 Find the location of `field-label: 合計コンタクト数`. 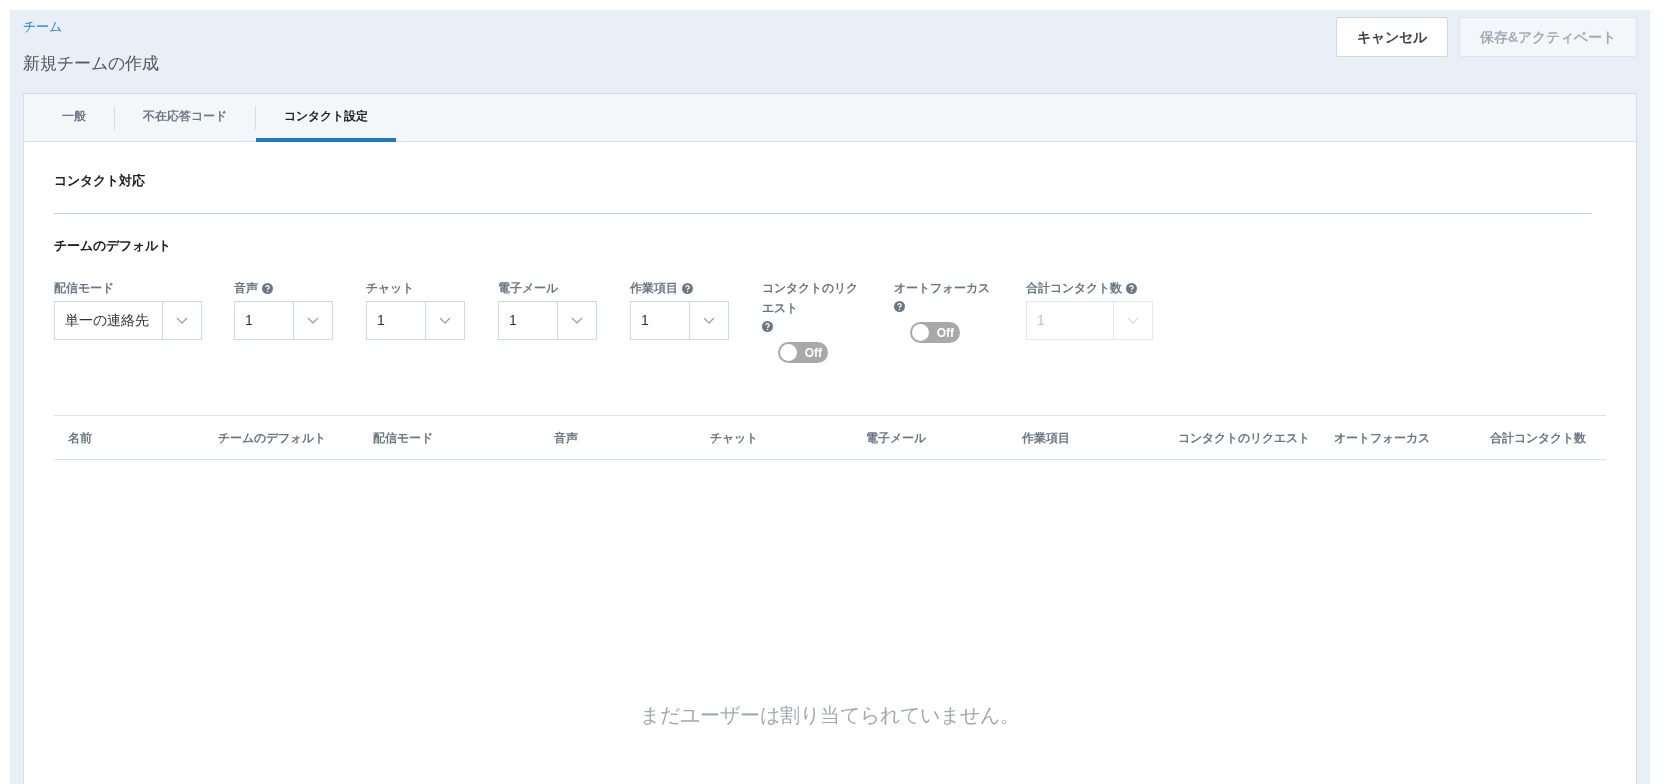

field-label: 合計コンタクト数 is located at coordinates (1074, 288).